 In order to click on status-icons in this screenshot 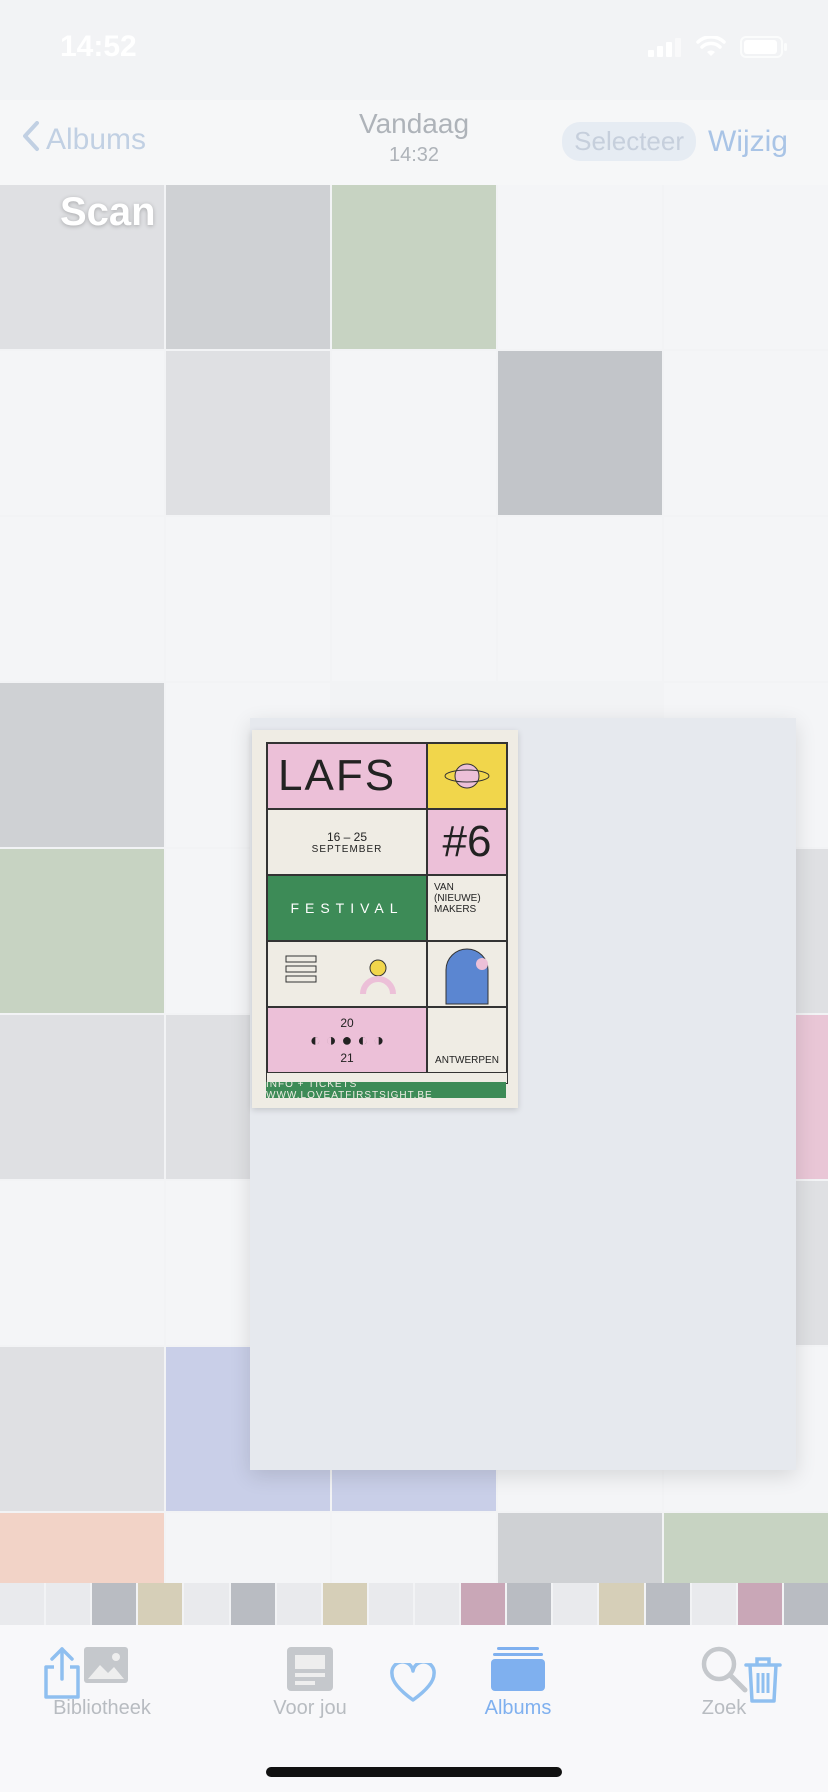, I will do `click(718, 49)`.